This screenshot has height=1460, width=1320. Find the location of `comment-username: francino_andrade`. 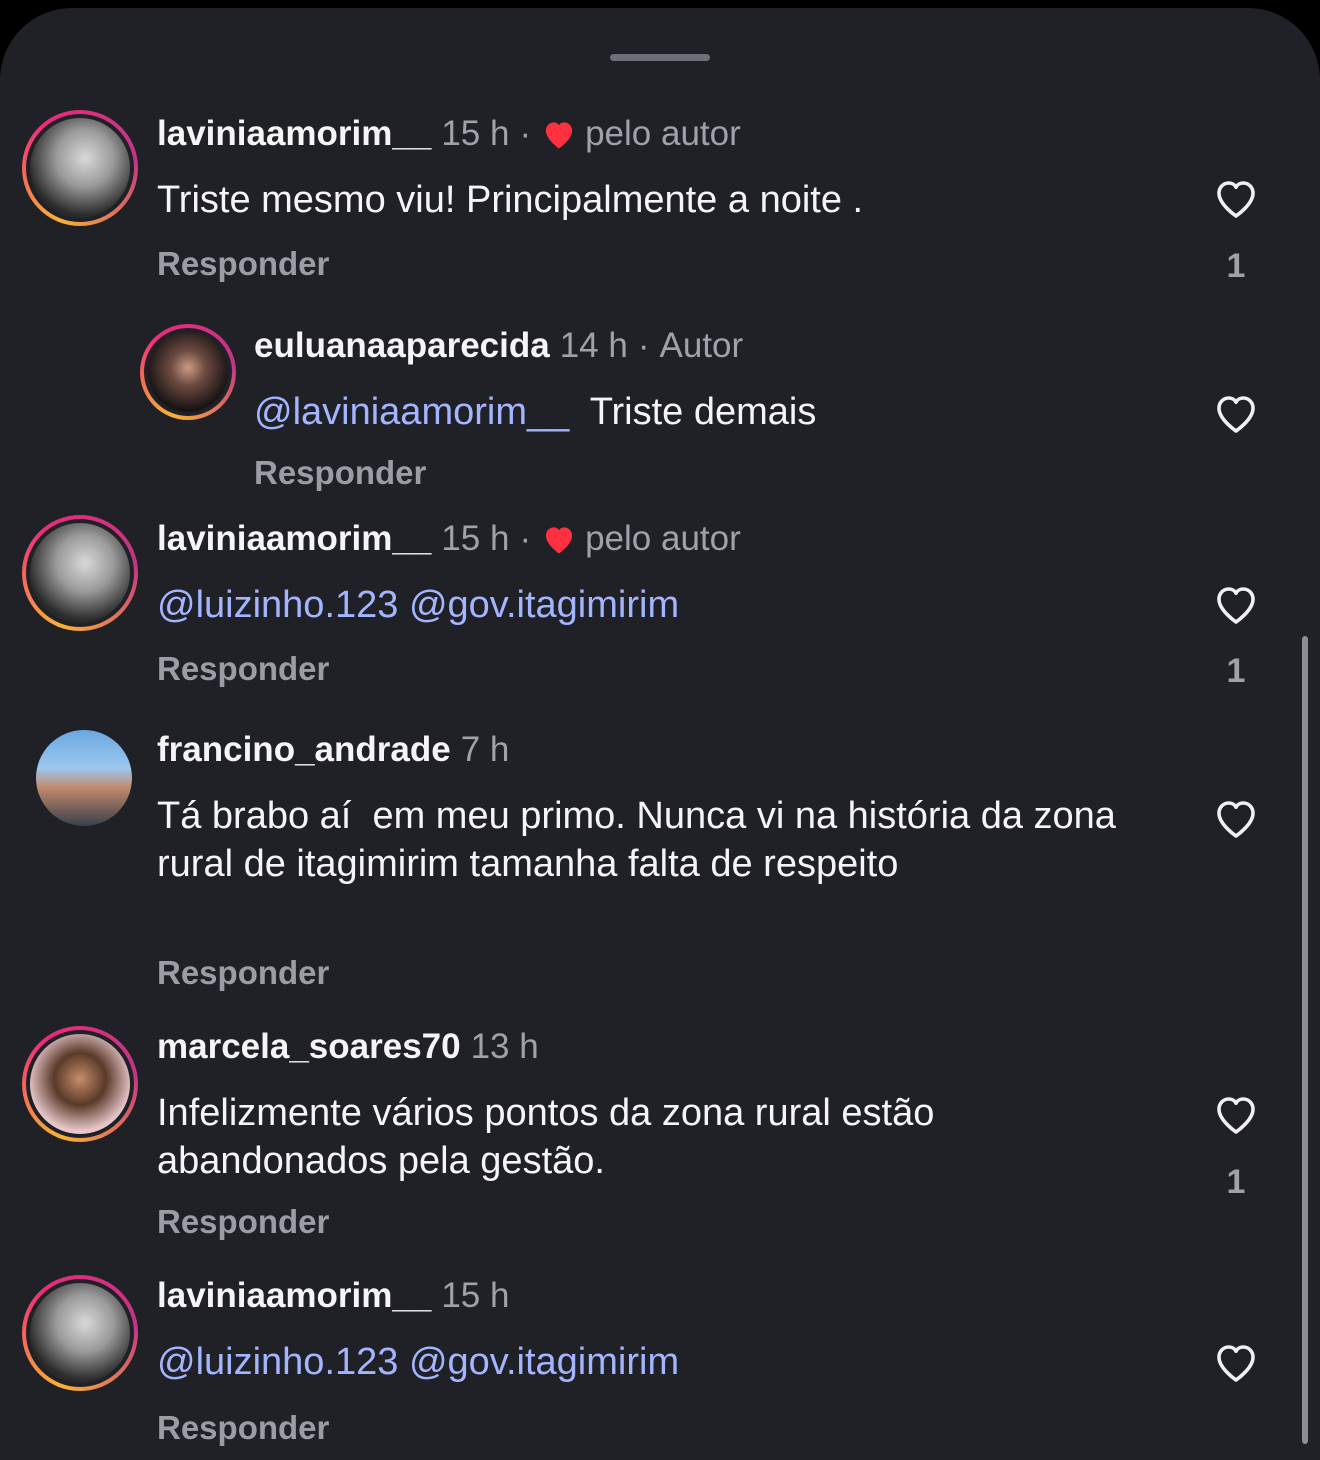

comment-username: francino_andrade is located at coordinates (304, 750).